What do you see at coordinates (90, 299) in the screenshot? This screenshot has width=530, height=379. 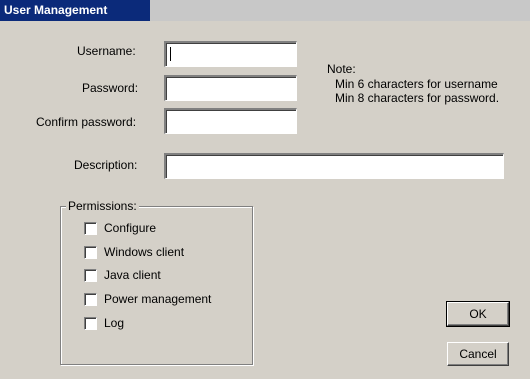 I see `power-management-checkbox` at bounding box center [90, 299].